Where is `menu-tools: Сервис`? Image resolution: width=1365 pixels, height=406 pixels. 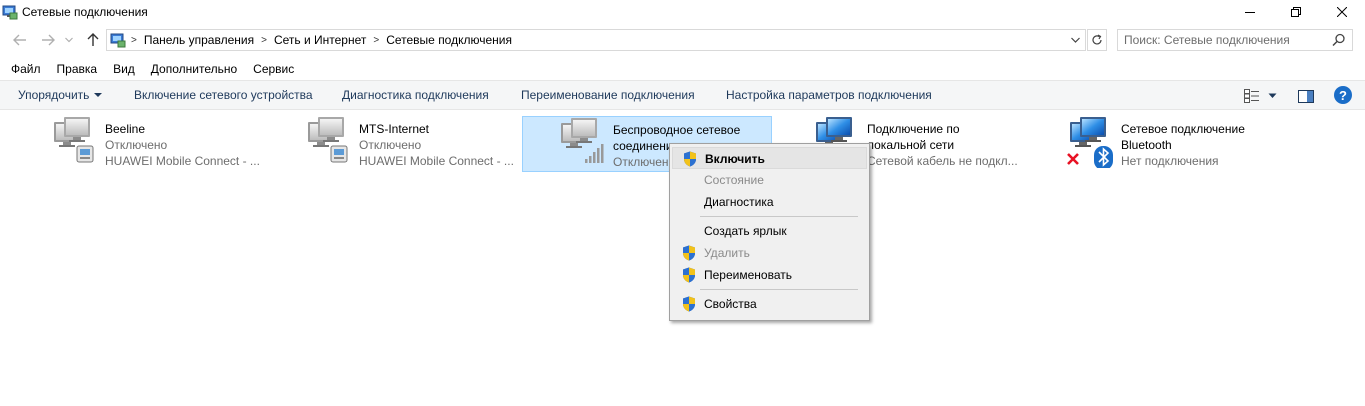
menu-tools: Сервис is located at coordinates (273, 68).